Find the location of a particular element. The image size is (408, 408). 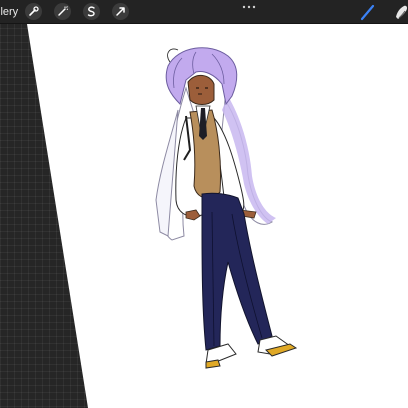

smudge-tool-button is located at coordinates (400, 12).